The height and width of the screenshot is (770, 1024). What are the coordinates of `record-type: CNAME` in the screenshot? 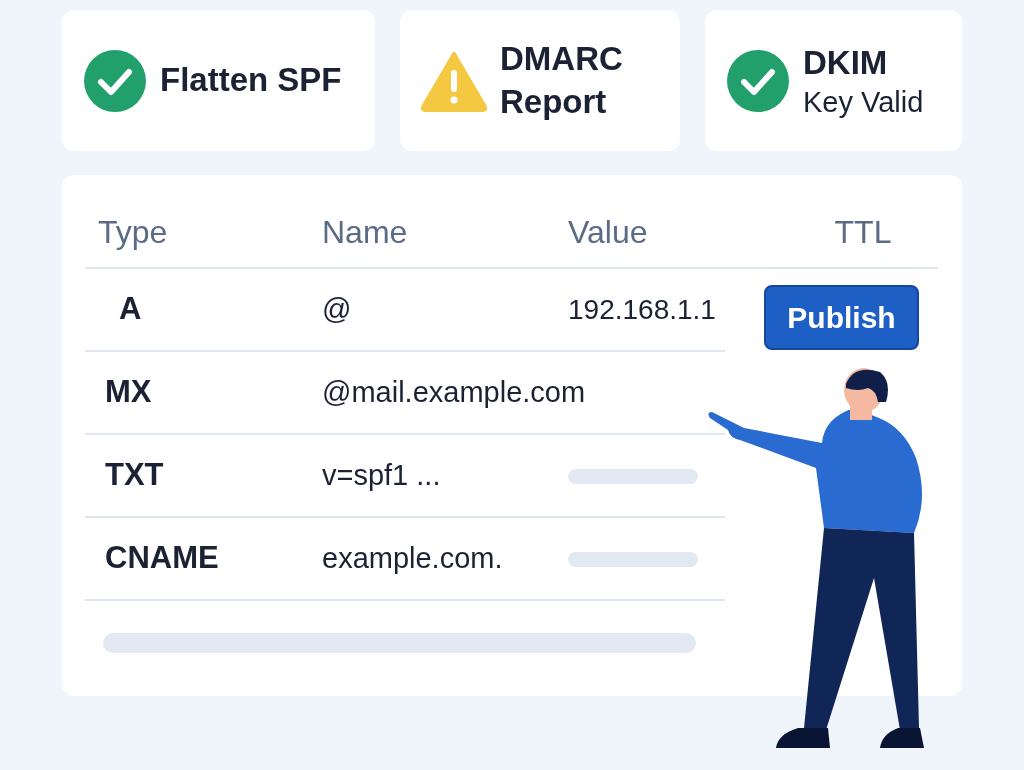 It's located at (162, 558).